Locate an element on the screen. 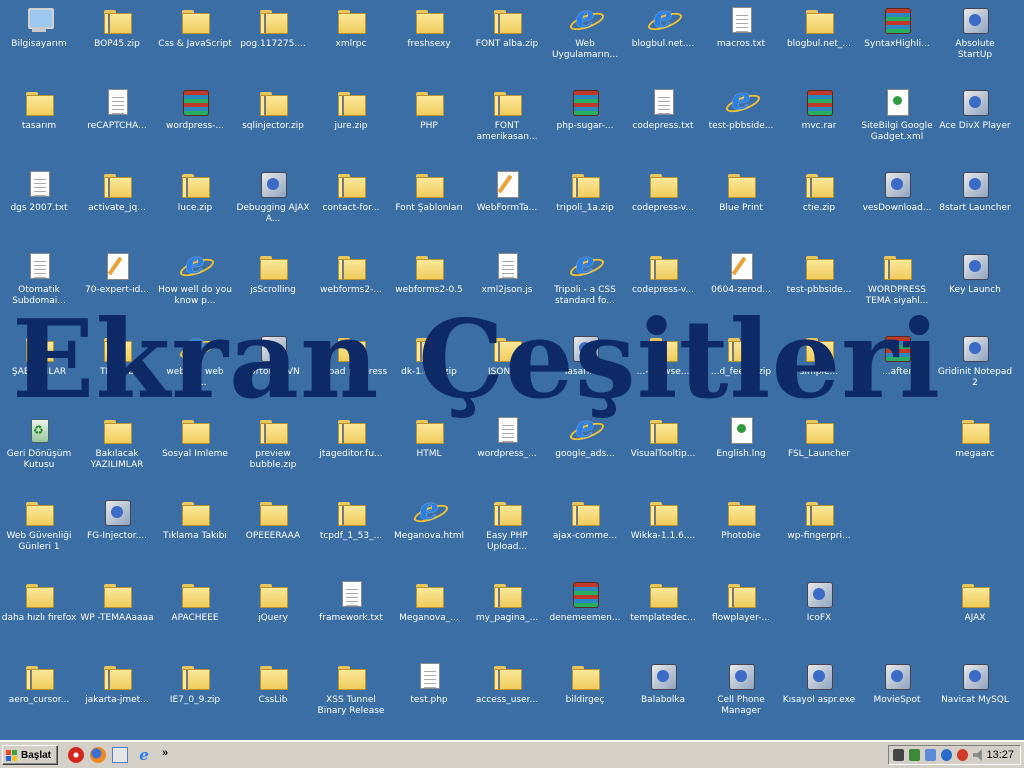  desktop-icon: Bilgisayarım is located at coordinates (39, 27).